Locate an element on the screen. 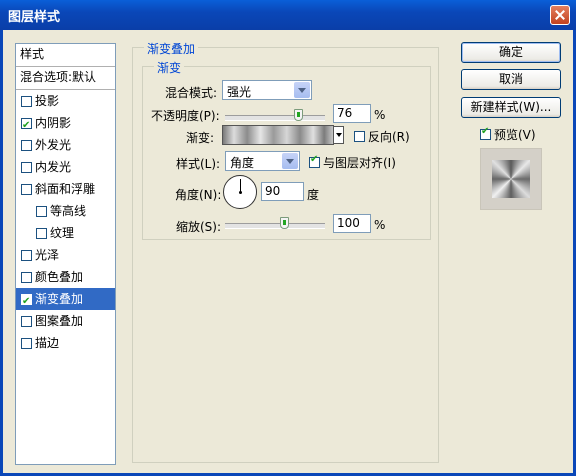 Image resolution: width=576 pixels, height=476 pixels. style-item: 斜面和浮雕 is located at coordinates (65, 189).